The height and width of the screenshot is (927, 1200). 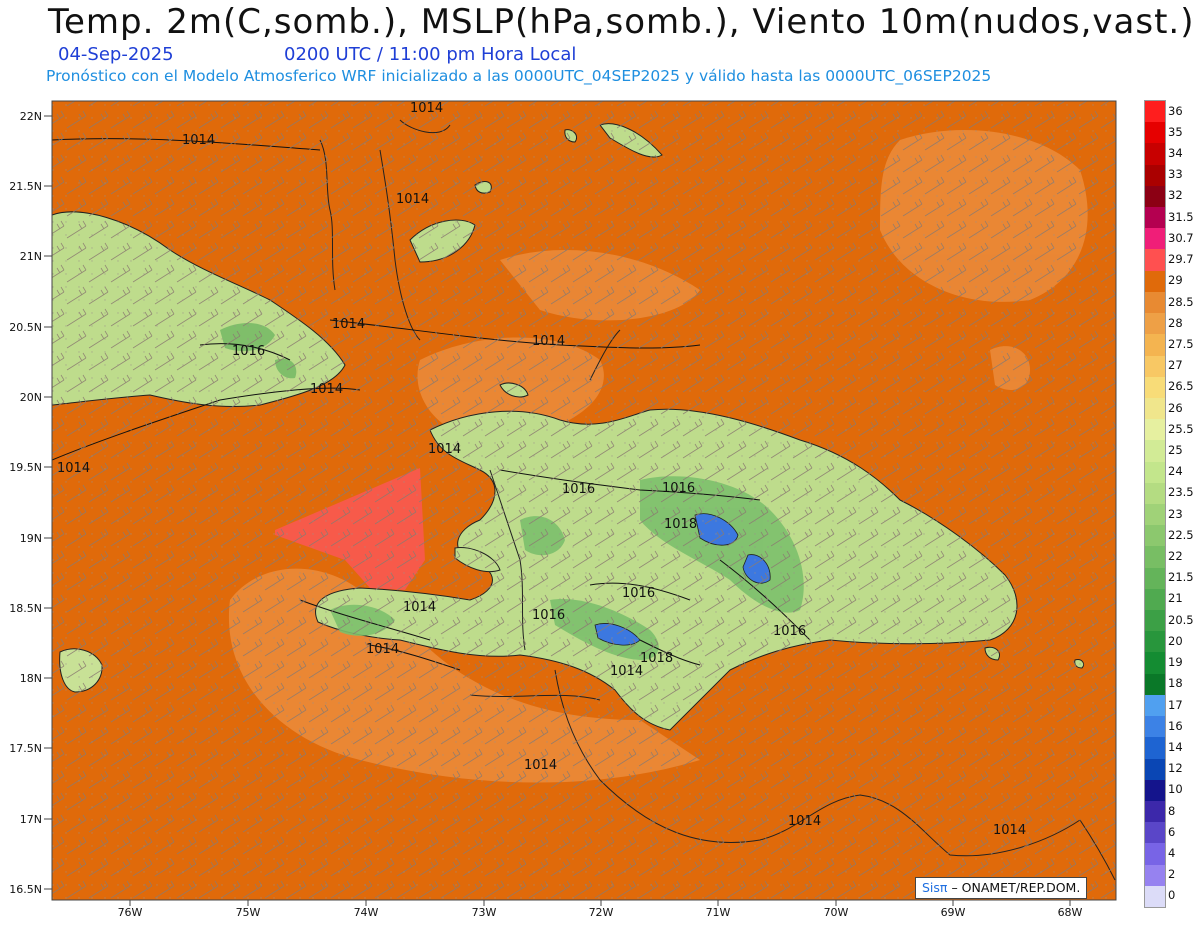 I want to click on legend-label: 24, so click(x=1175, y=471).